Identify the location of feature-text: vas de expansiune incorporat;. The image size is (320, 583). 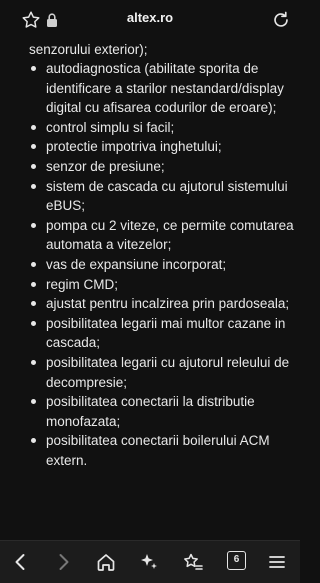
(136, 264).